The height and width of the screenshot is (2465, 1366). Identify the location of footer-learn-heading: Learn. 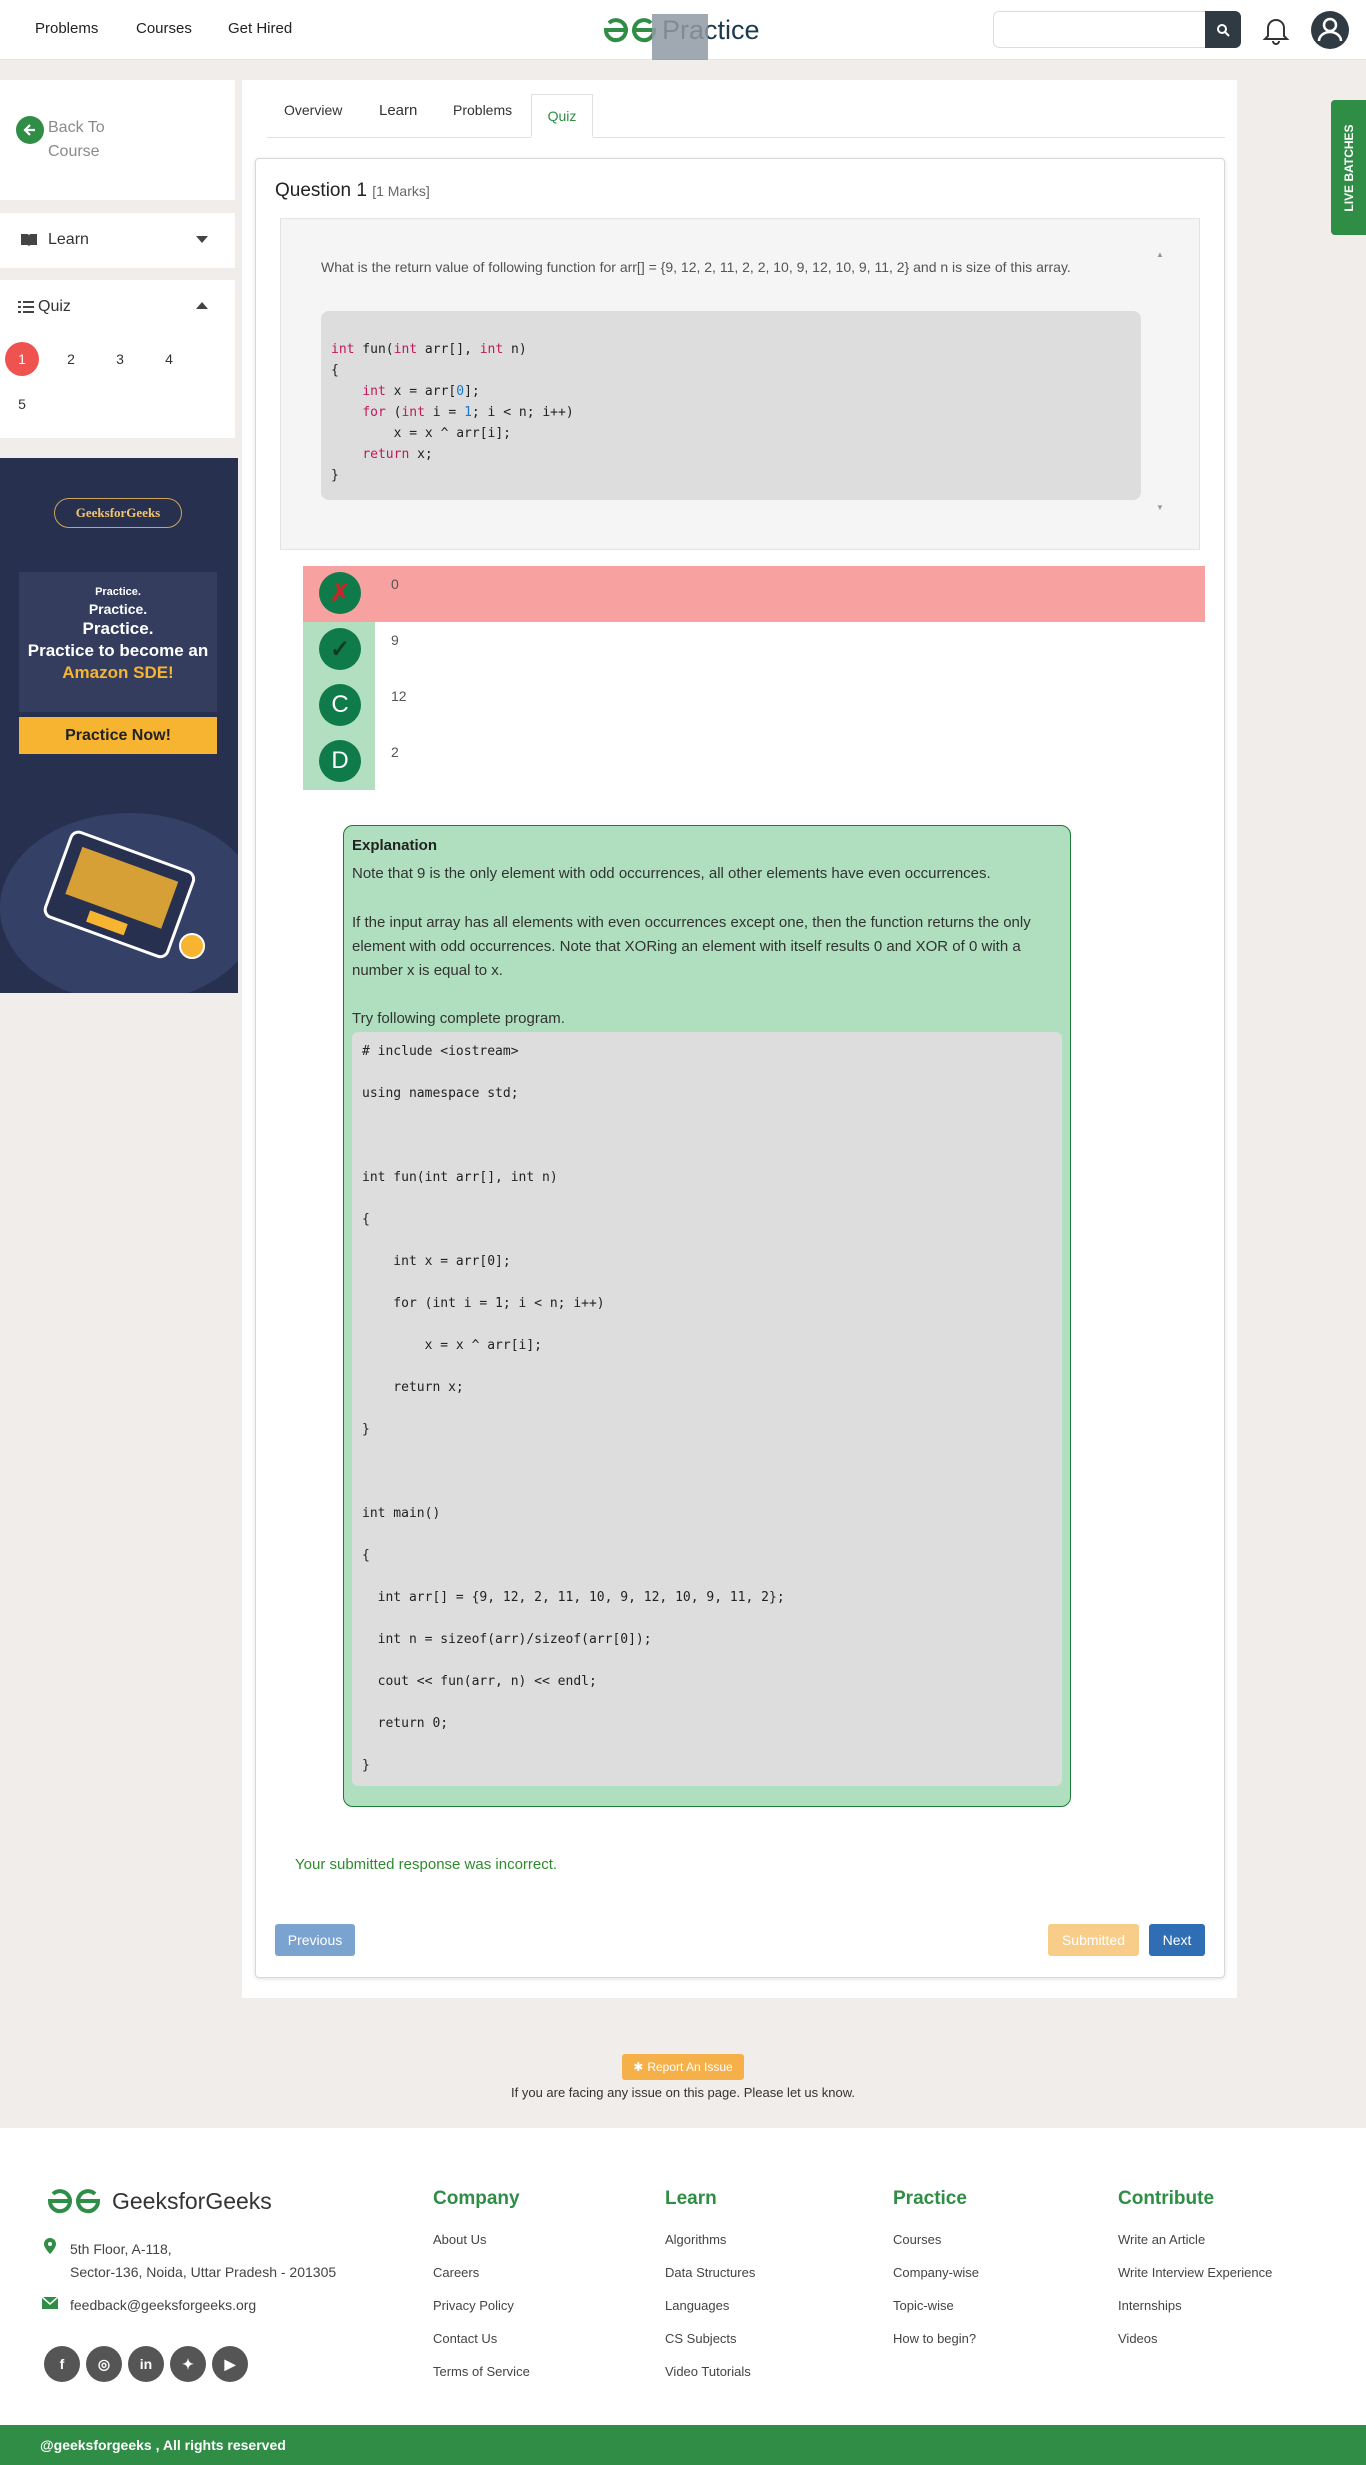
(691, 2198).